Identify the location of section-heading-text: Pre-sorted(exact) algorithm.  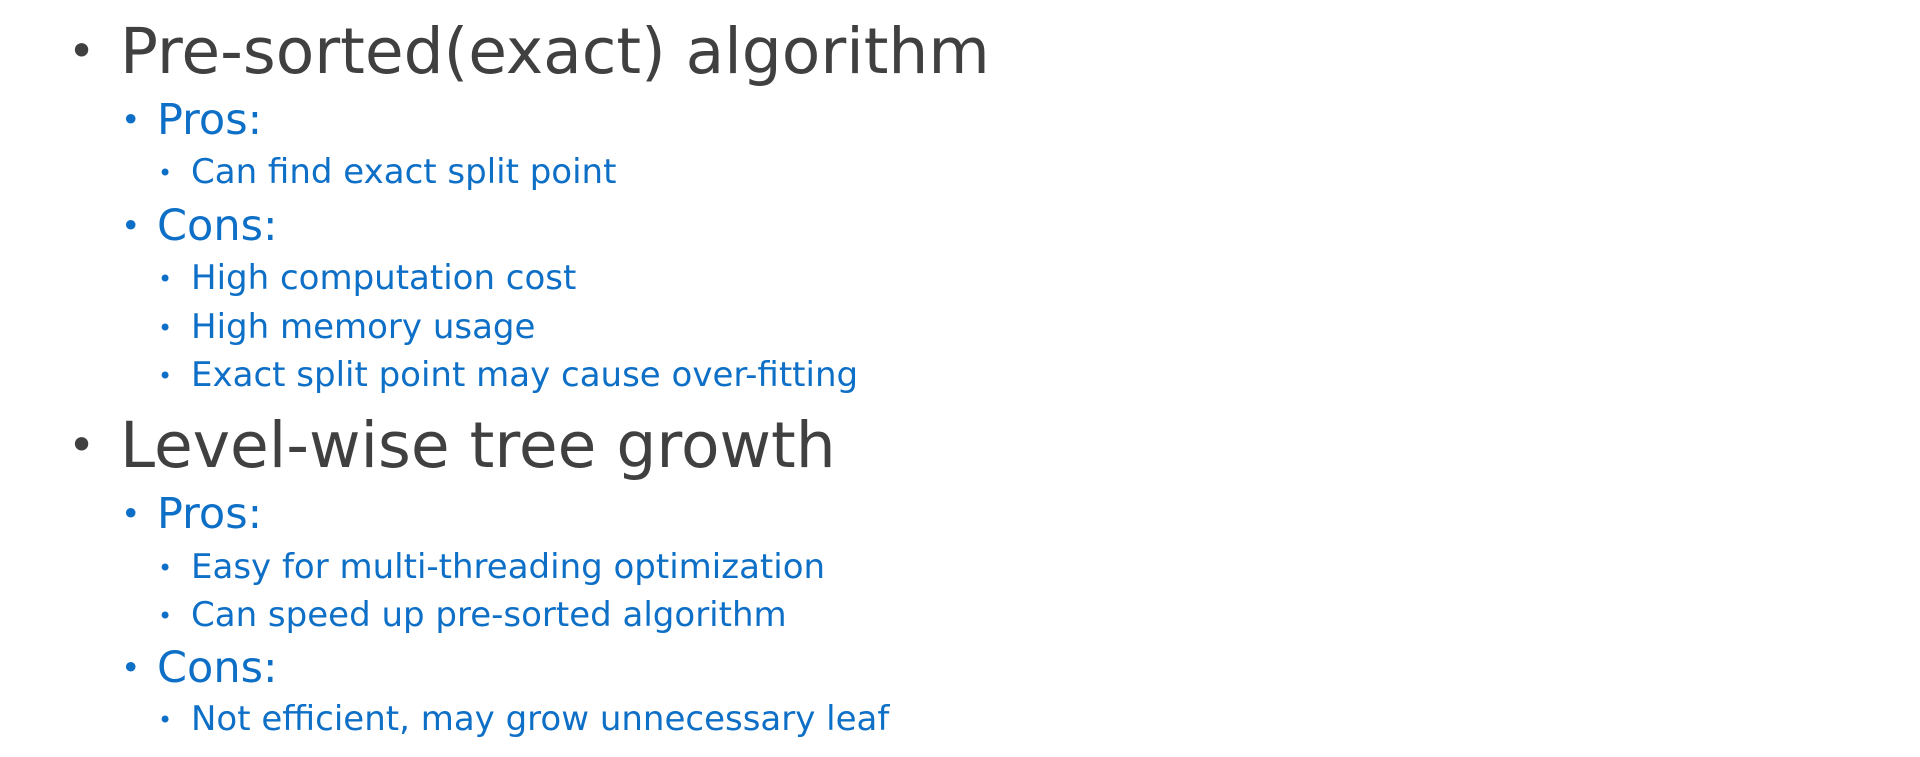
(555, 51).